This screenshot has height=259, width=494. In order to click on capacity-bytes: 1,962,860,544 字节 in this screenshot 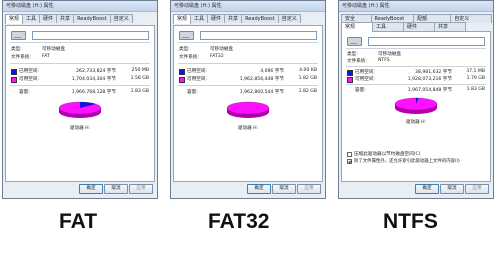, I will do `click(261, 92)`.